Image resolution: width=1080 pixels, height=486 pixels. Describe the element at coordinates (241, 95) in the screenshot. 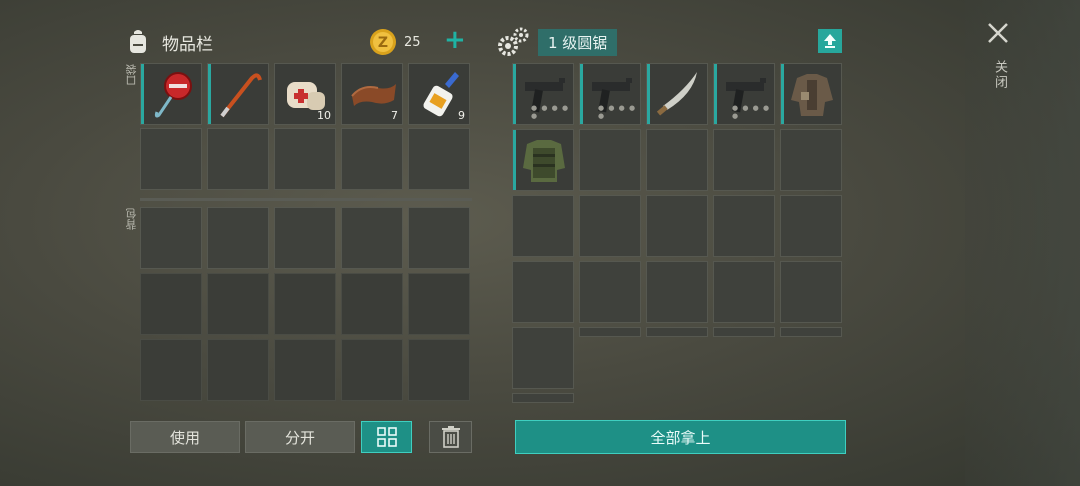

I see `crowbar-icon` at that location.